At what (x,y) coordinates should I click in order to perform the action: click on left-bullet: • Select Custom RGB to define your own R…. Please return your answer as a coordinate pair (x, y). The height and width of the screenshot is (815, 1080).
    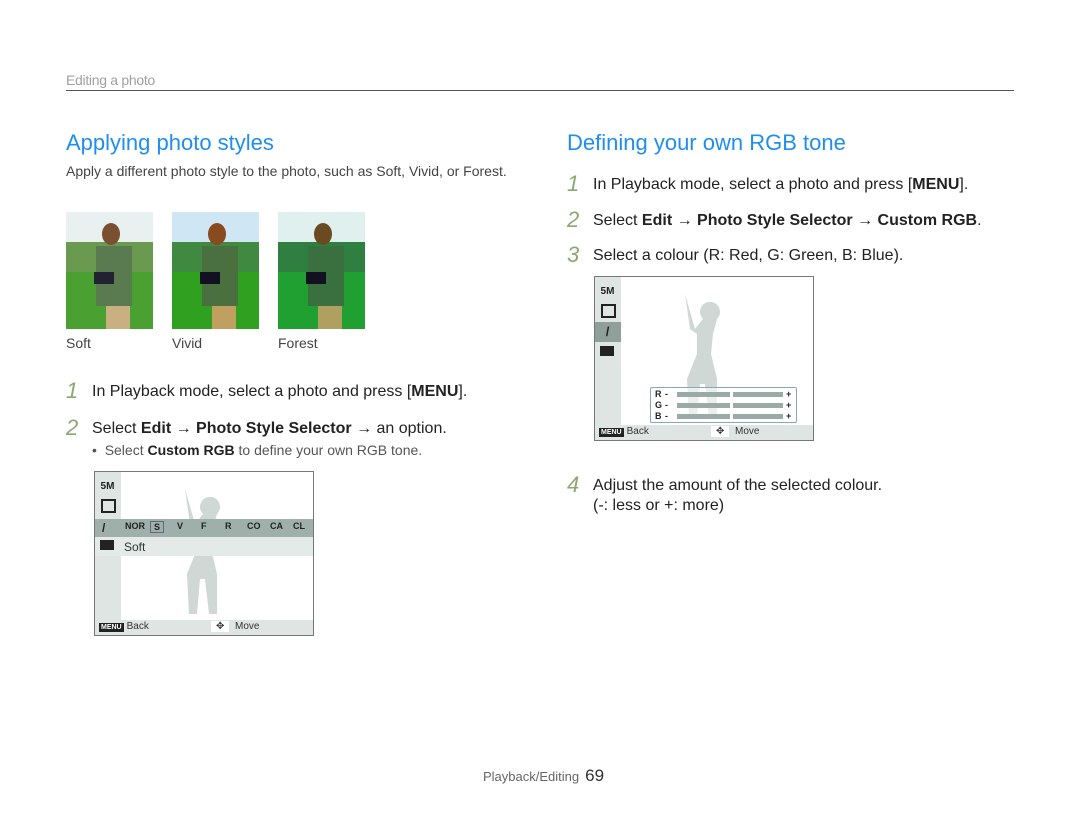
    Looking at the image, I should click on (257, 450).